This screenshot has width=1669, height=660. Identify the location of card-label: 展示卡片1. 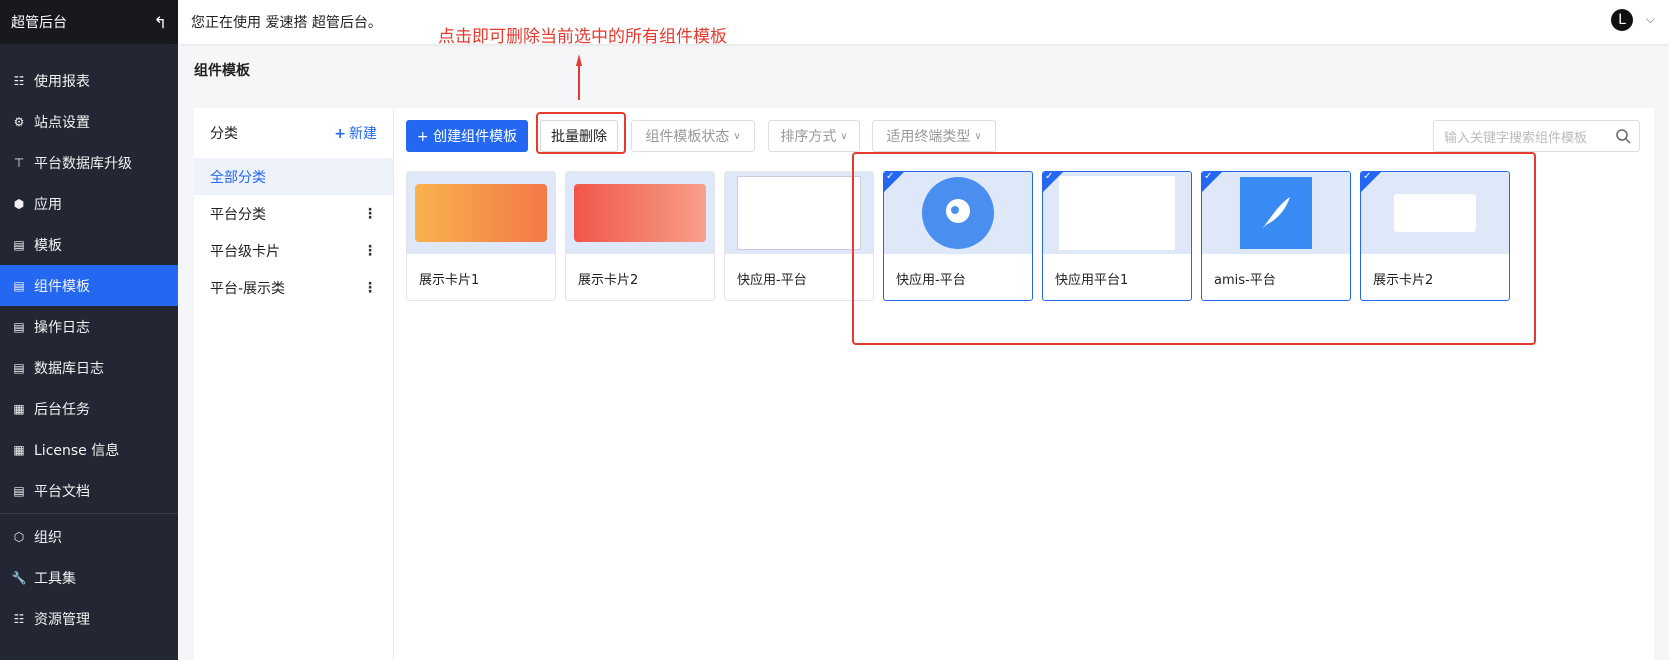
(449, 280).